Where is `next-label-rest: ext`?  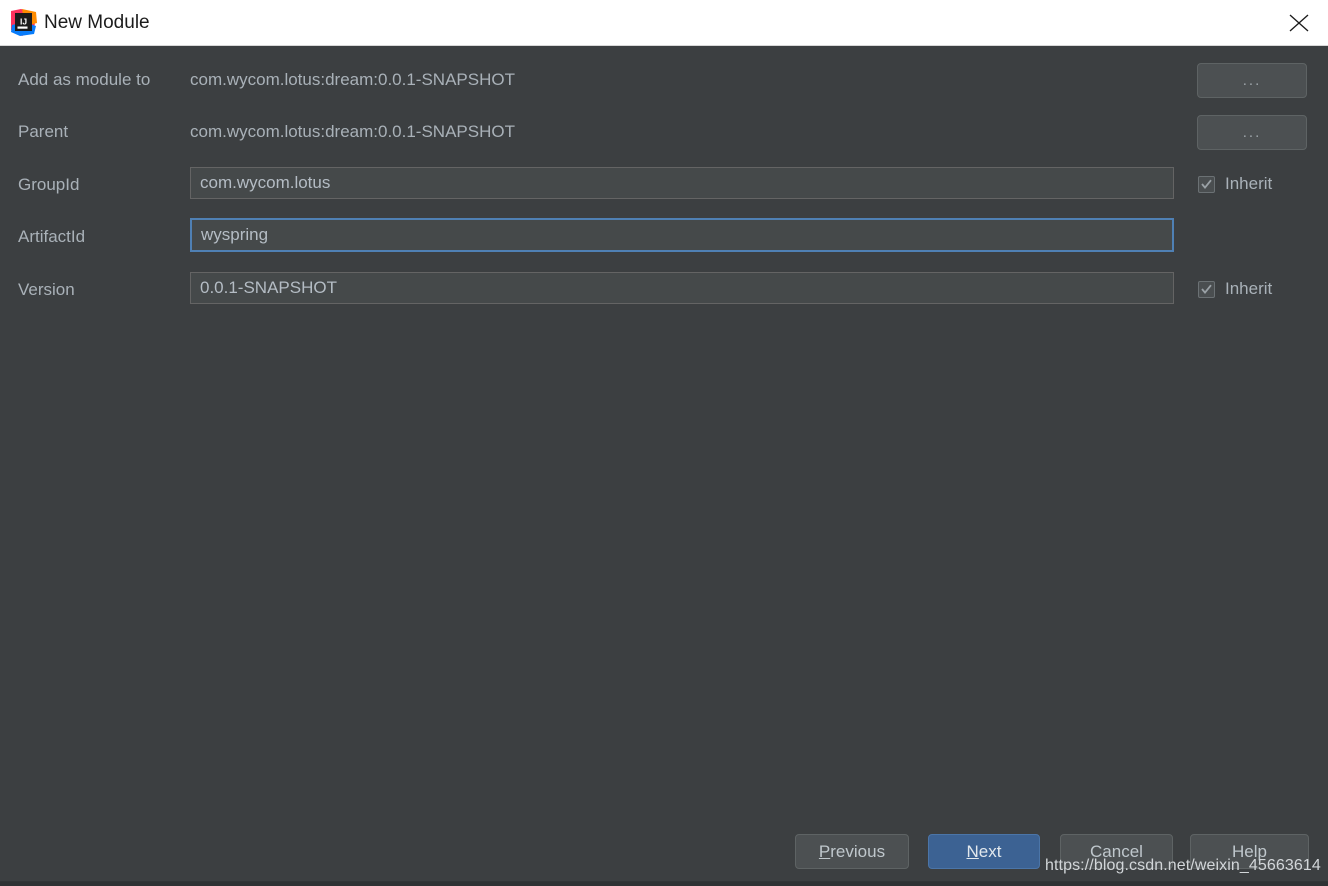
next-label-rest: ext is located at coordinates (990, 851).